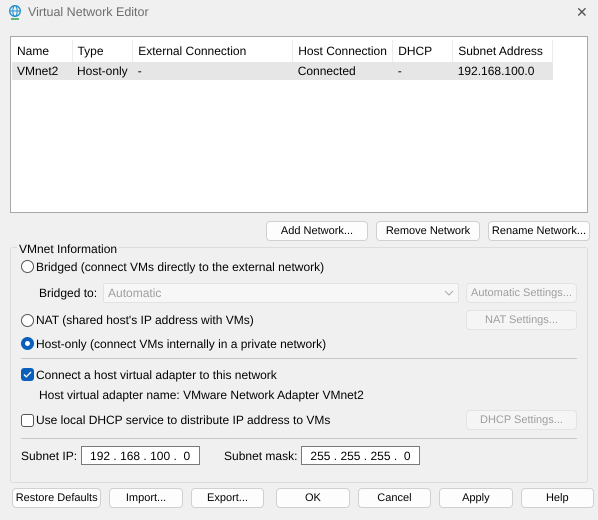 The image size is (598, 520). What do you see at coordinates (183, 420) in the screenshot?
I see `checkbox-label: Use local DHCP service to distribute IP address to VMs` at bounding box center [183, 420].